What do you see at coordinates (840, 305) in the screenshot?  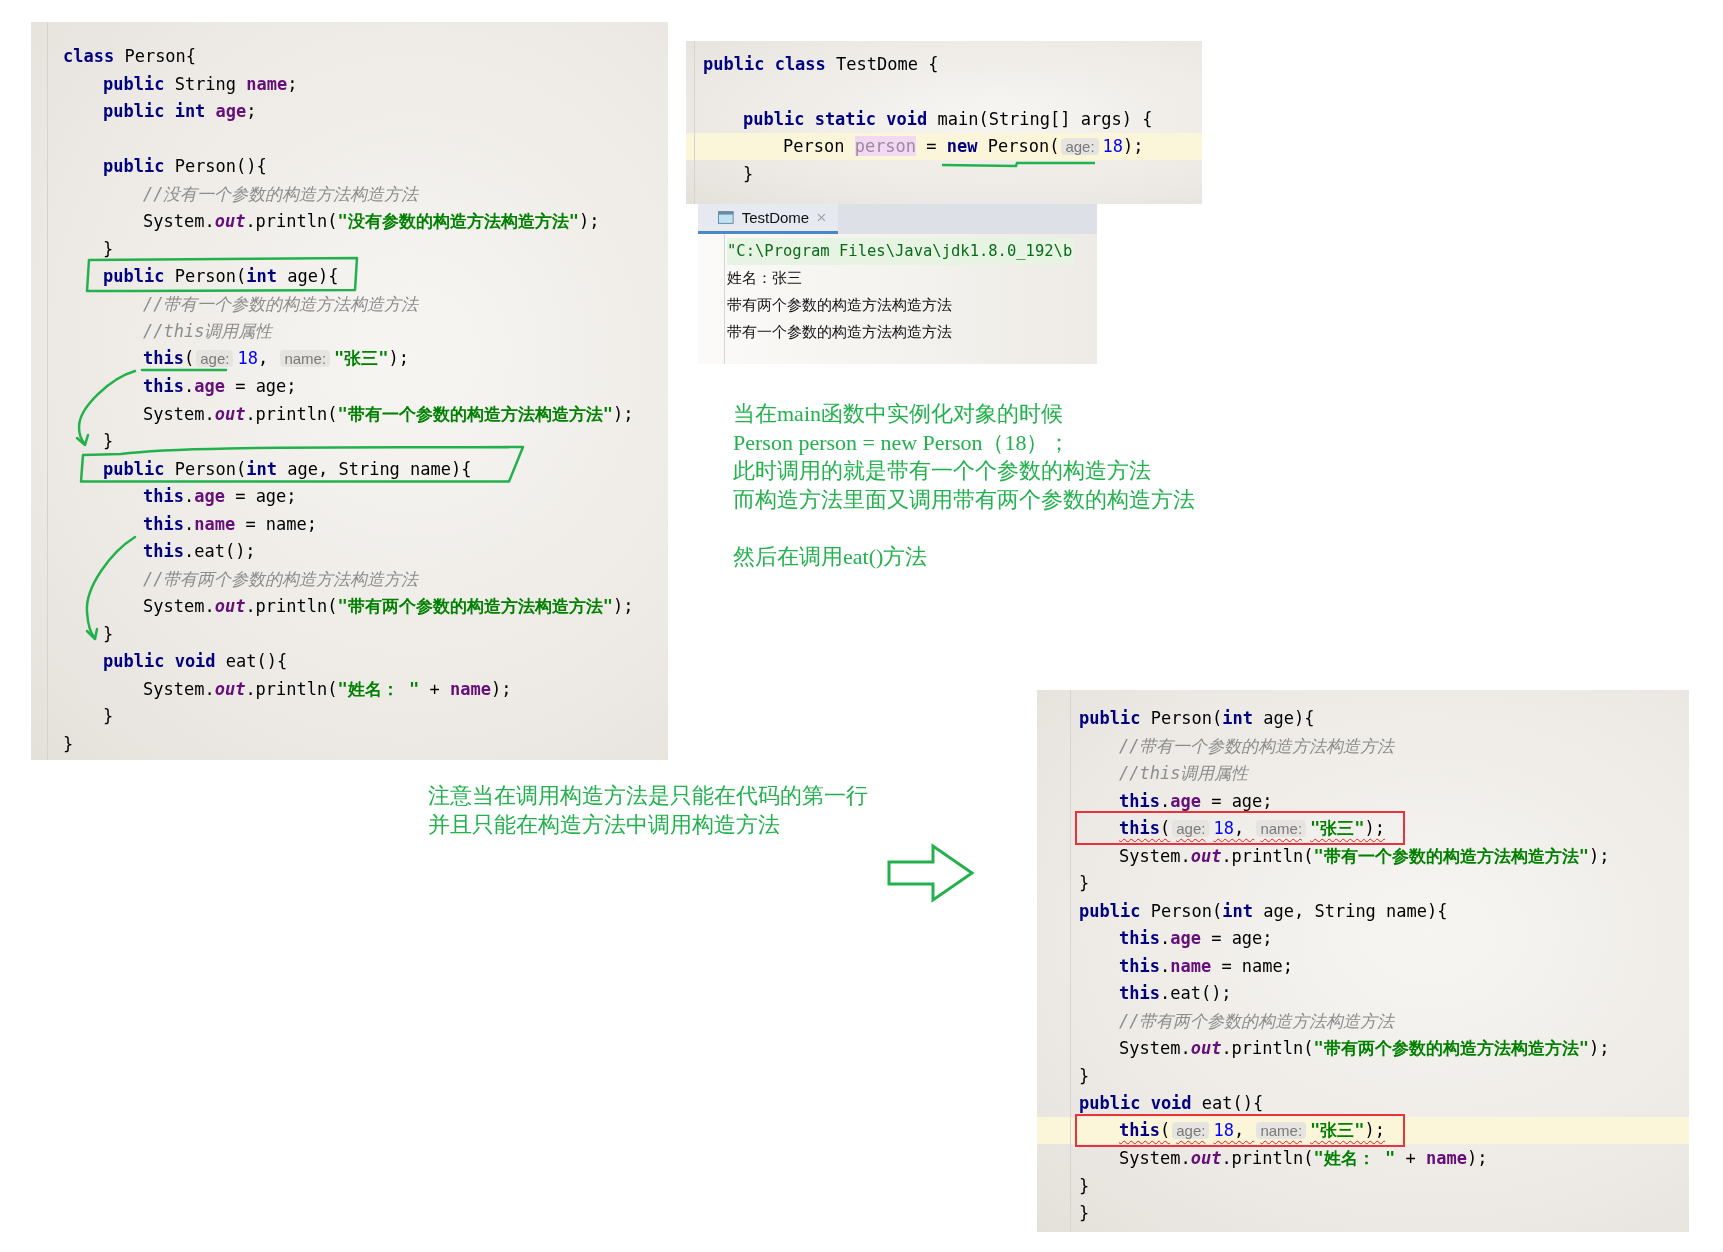 I see `console-output-line: 带有两个参数的构造方法构造方法` at bounding box center [840, 305].